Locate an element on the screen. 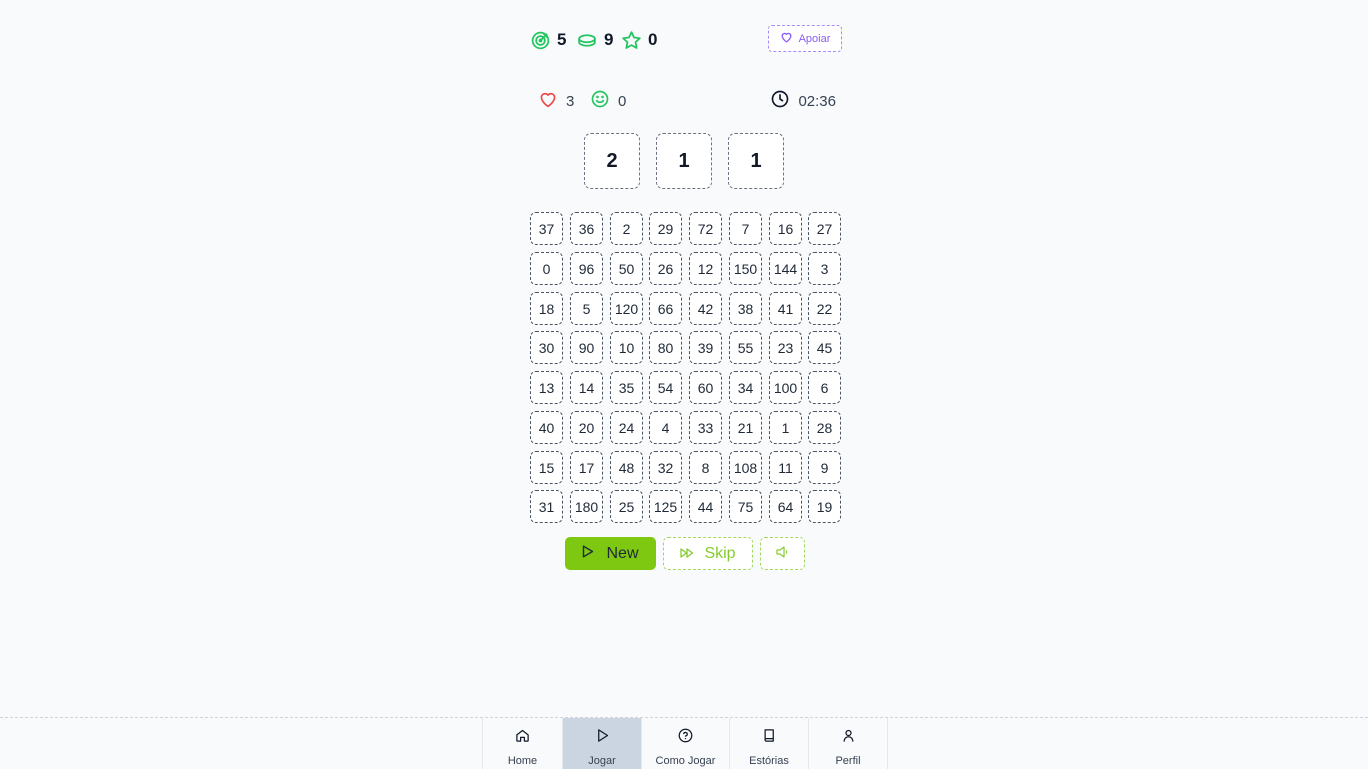  sound-button is located at coordinates (782, 553).